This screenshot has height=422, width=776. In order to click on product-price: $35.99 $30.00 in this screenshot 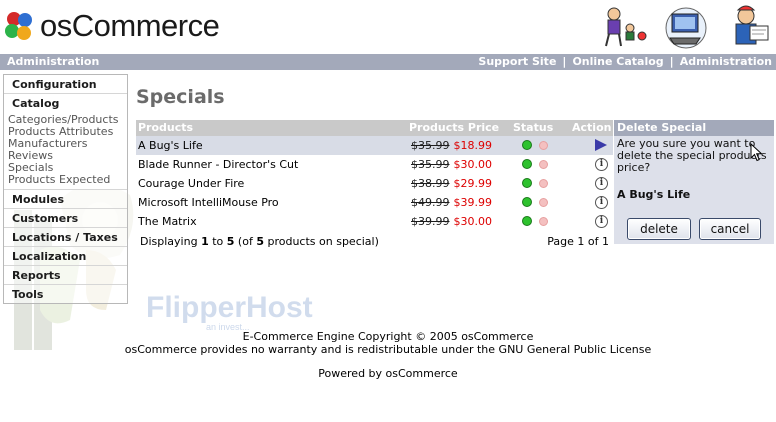, I will do `click(451, 164)`.